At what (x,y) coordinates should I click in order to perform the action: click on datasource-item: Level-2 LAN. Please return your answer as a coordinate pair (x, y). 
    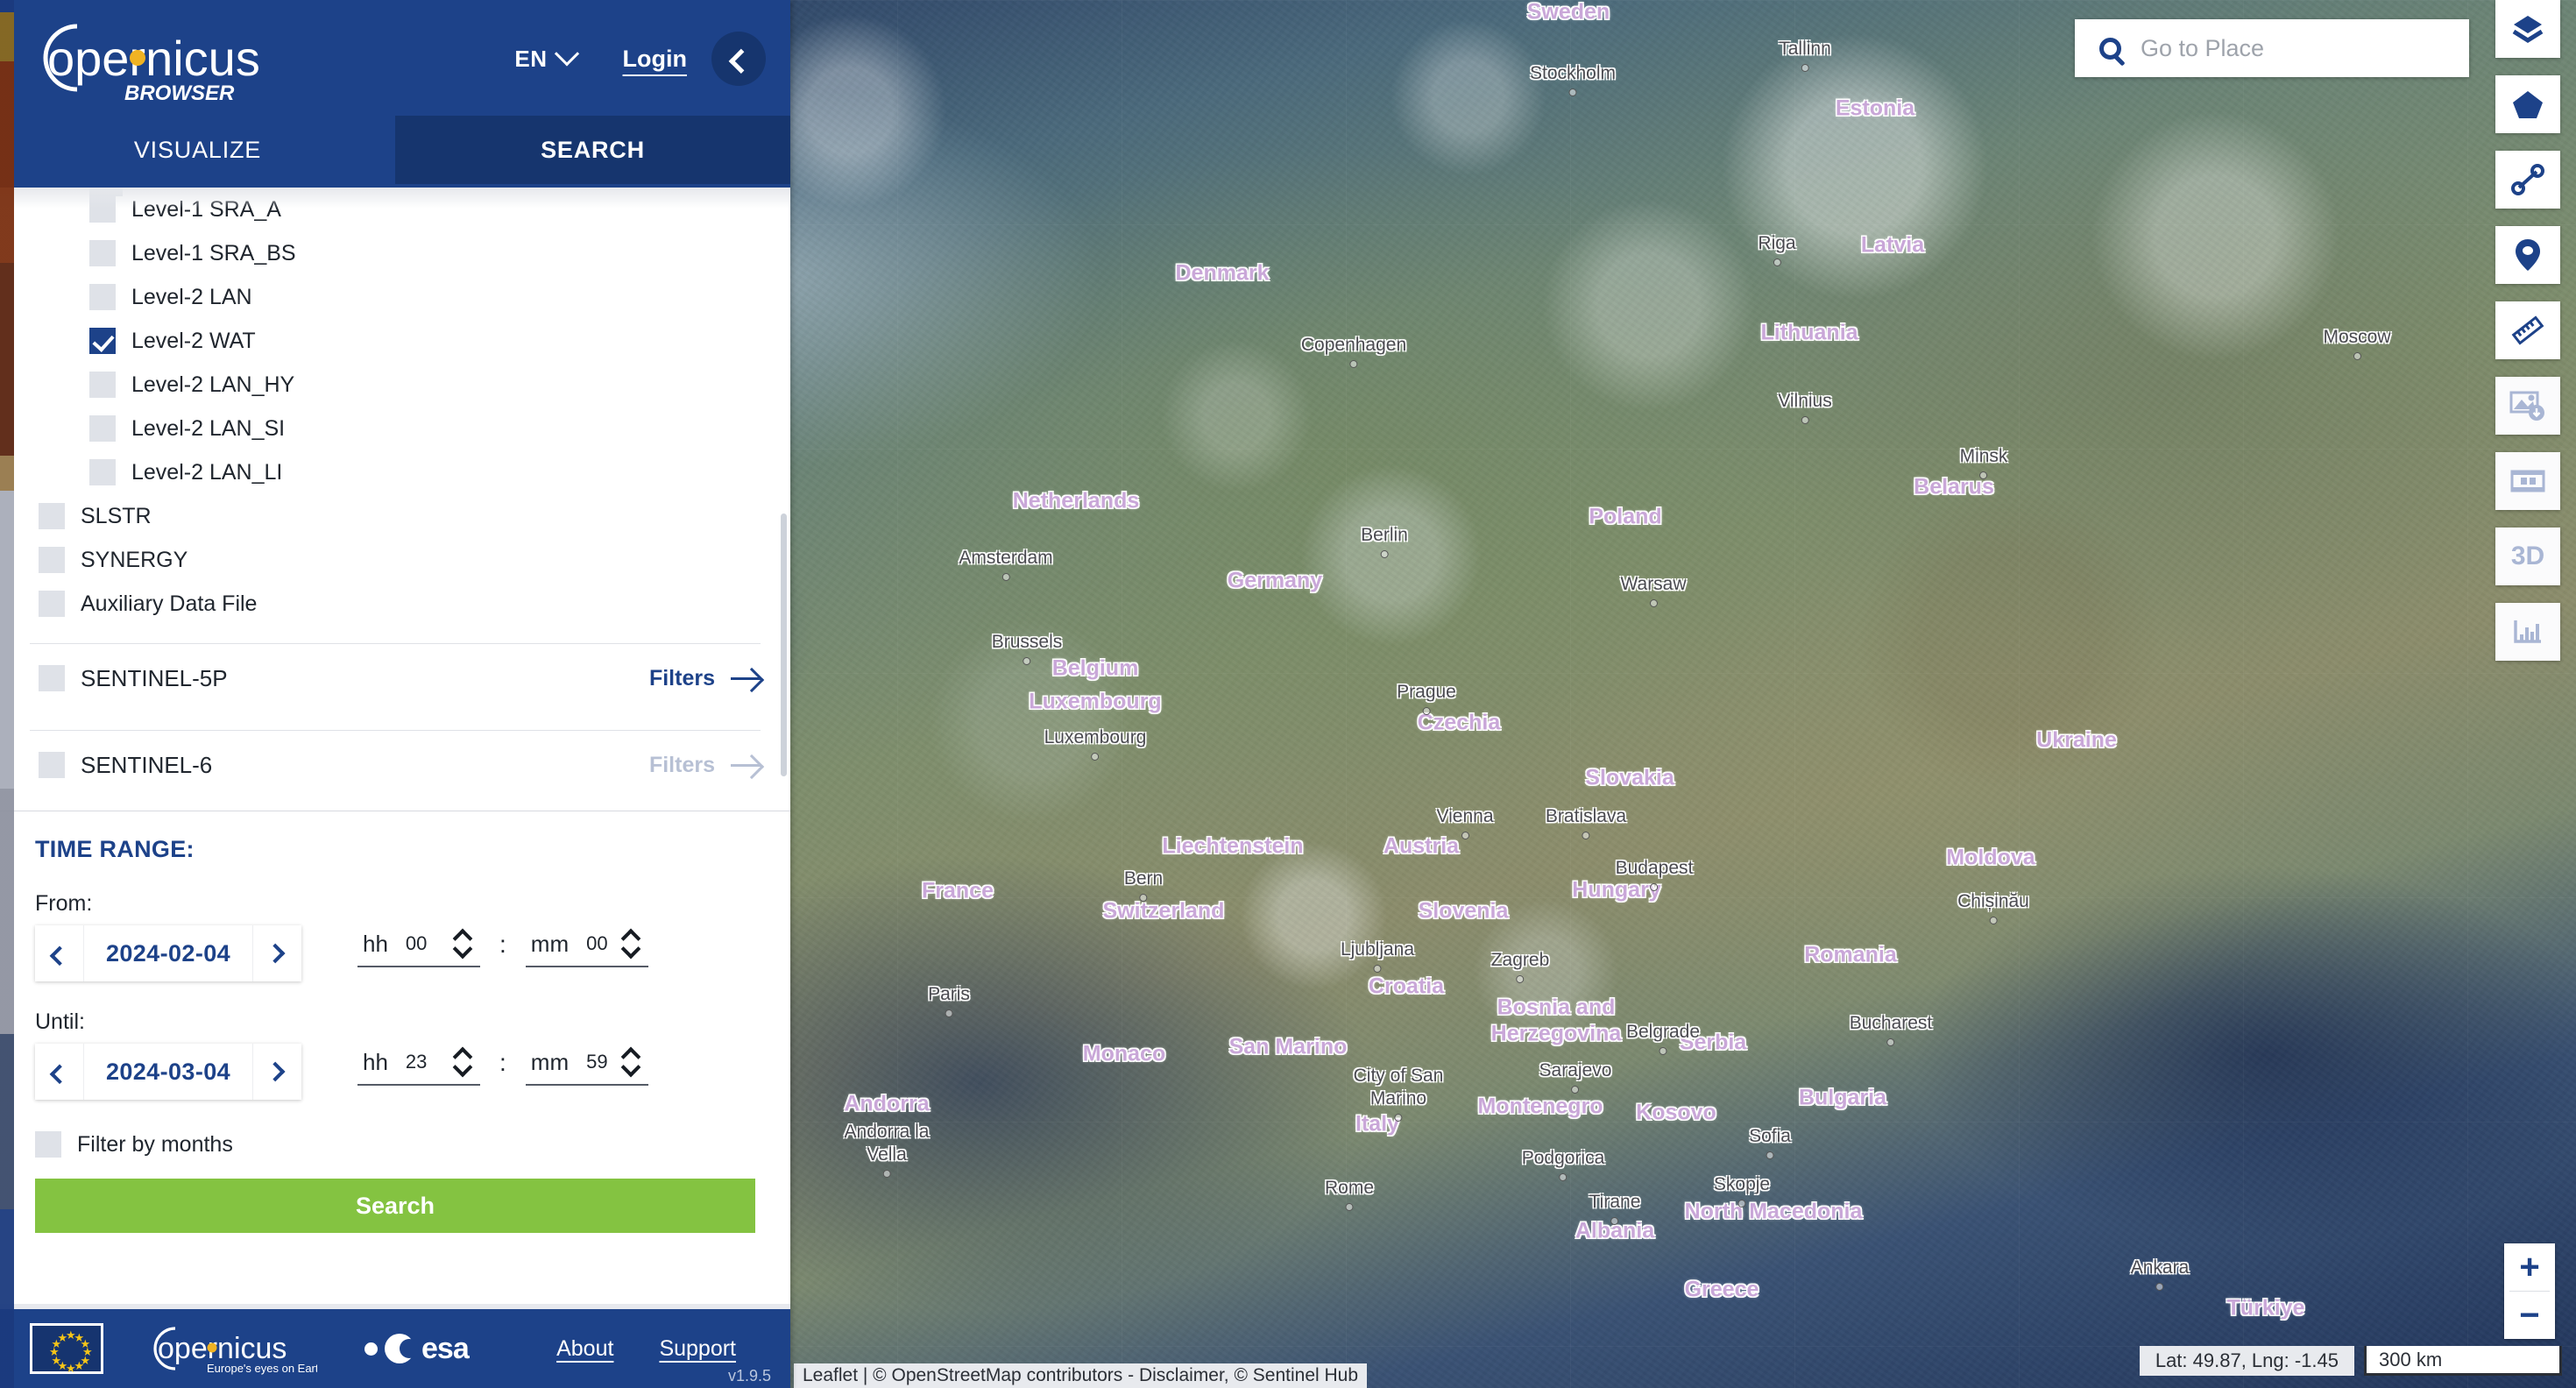
    Looking at the image, I should click on (395, 297).